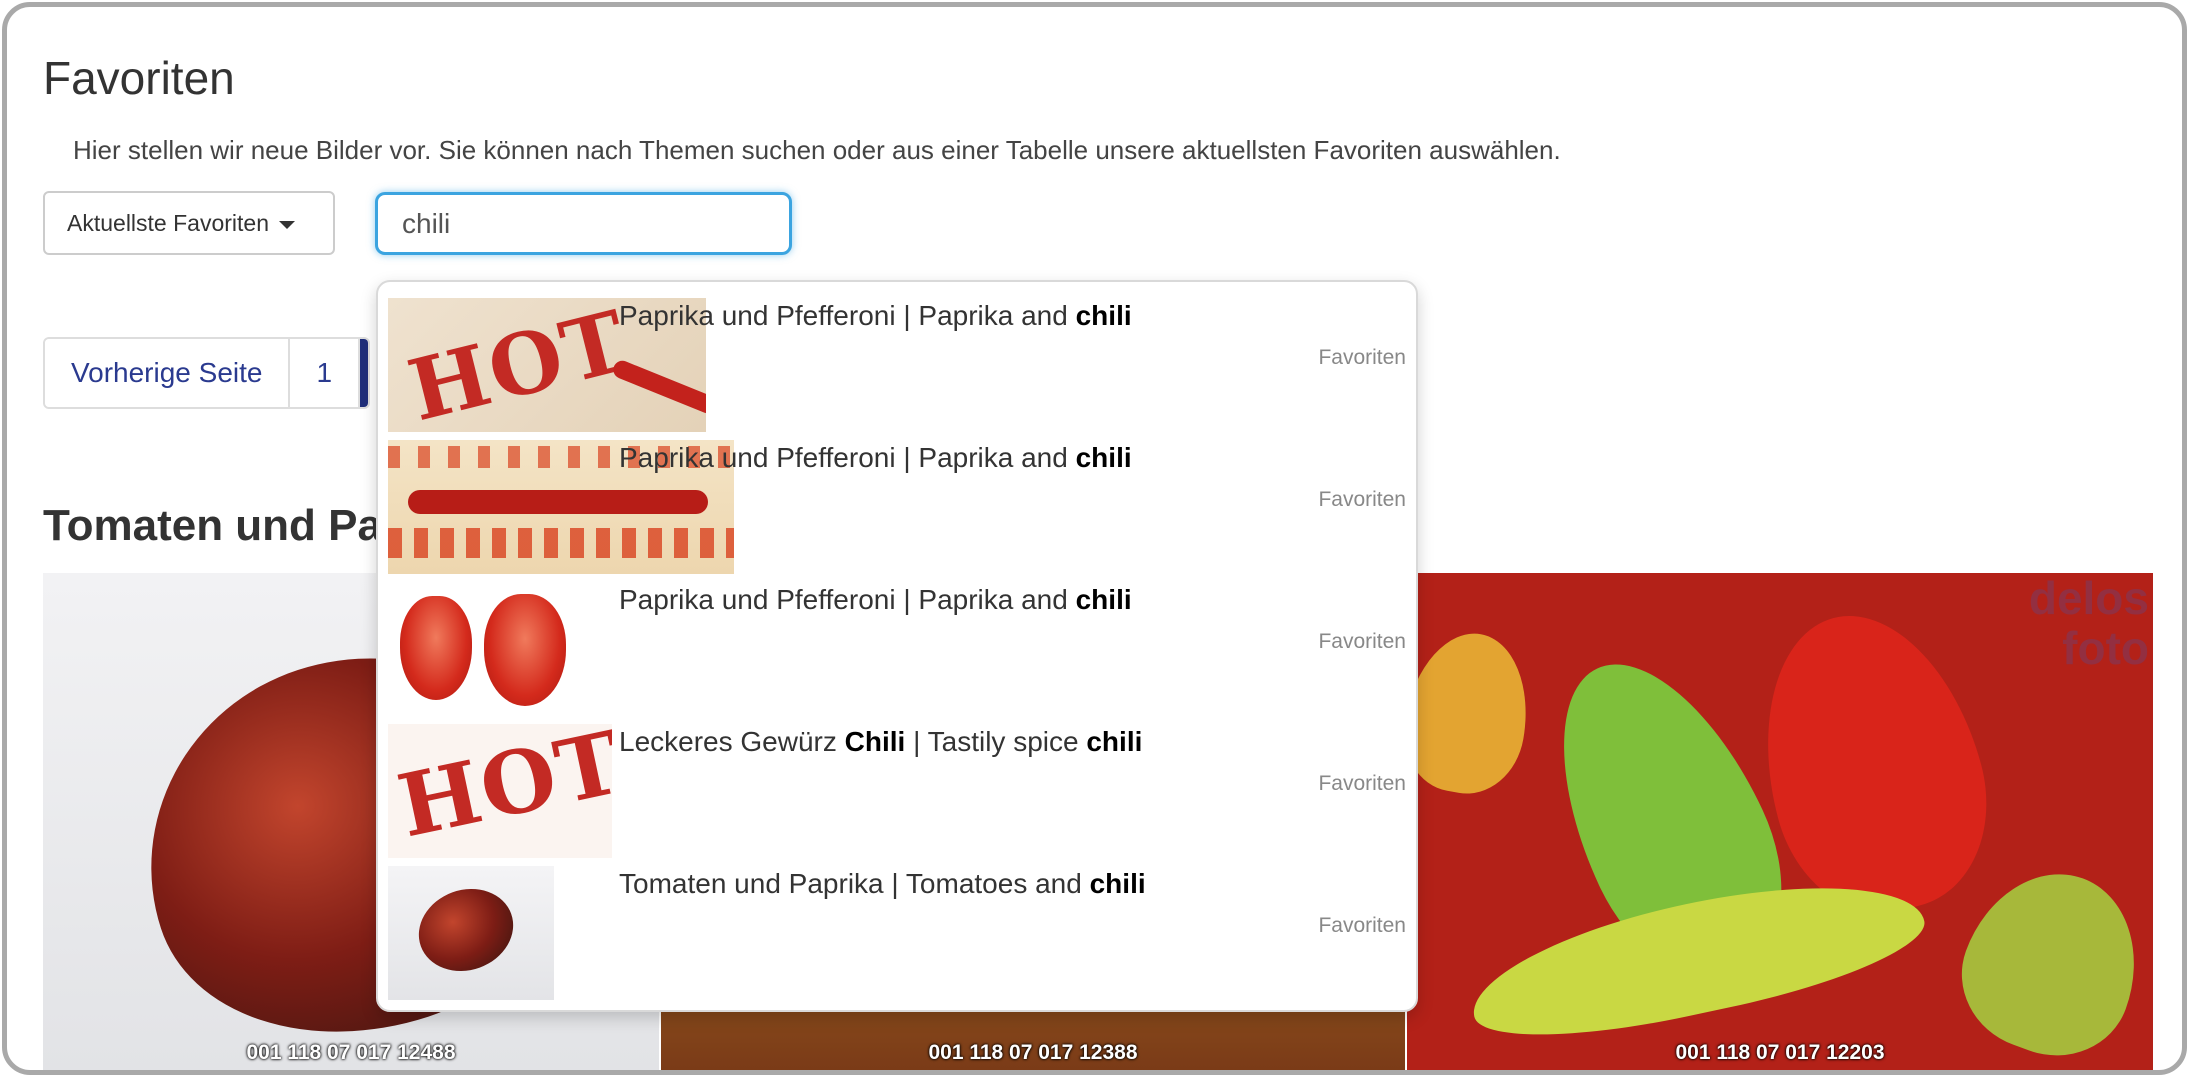 This screenshot has width=2189, height=1077. I want to click on search-input, so click(583, 223).